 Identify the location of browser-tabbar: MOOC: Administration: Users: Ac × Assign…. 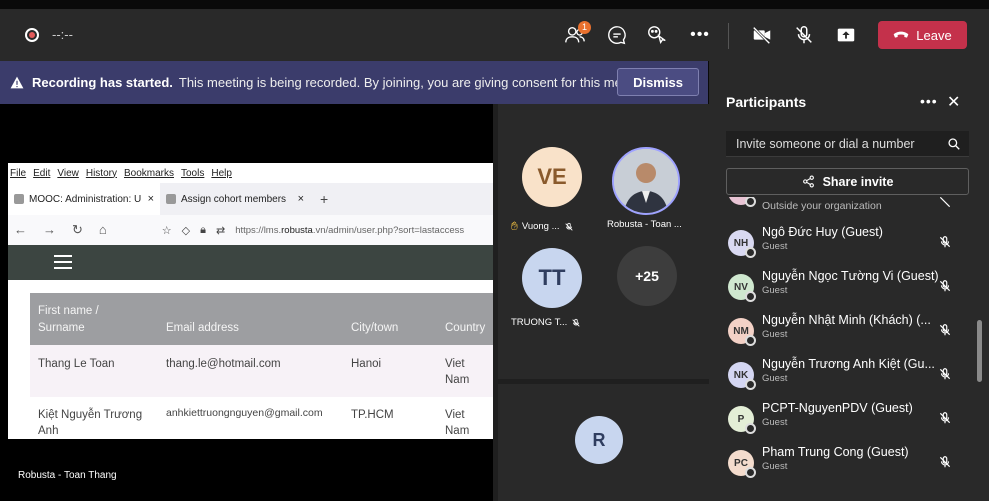
(250, 199).